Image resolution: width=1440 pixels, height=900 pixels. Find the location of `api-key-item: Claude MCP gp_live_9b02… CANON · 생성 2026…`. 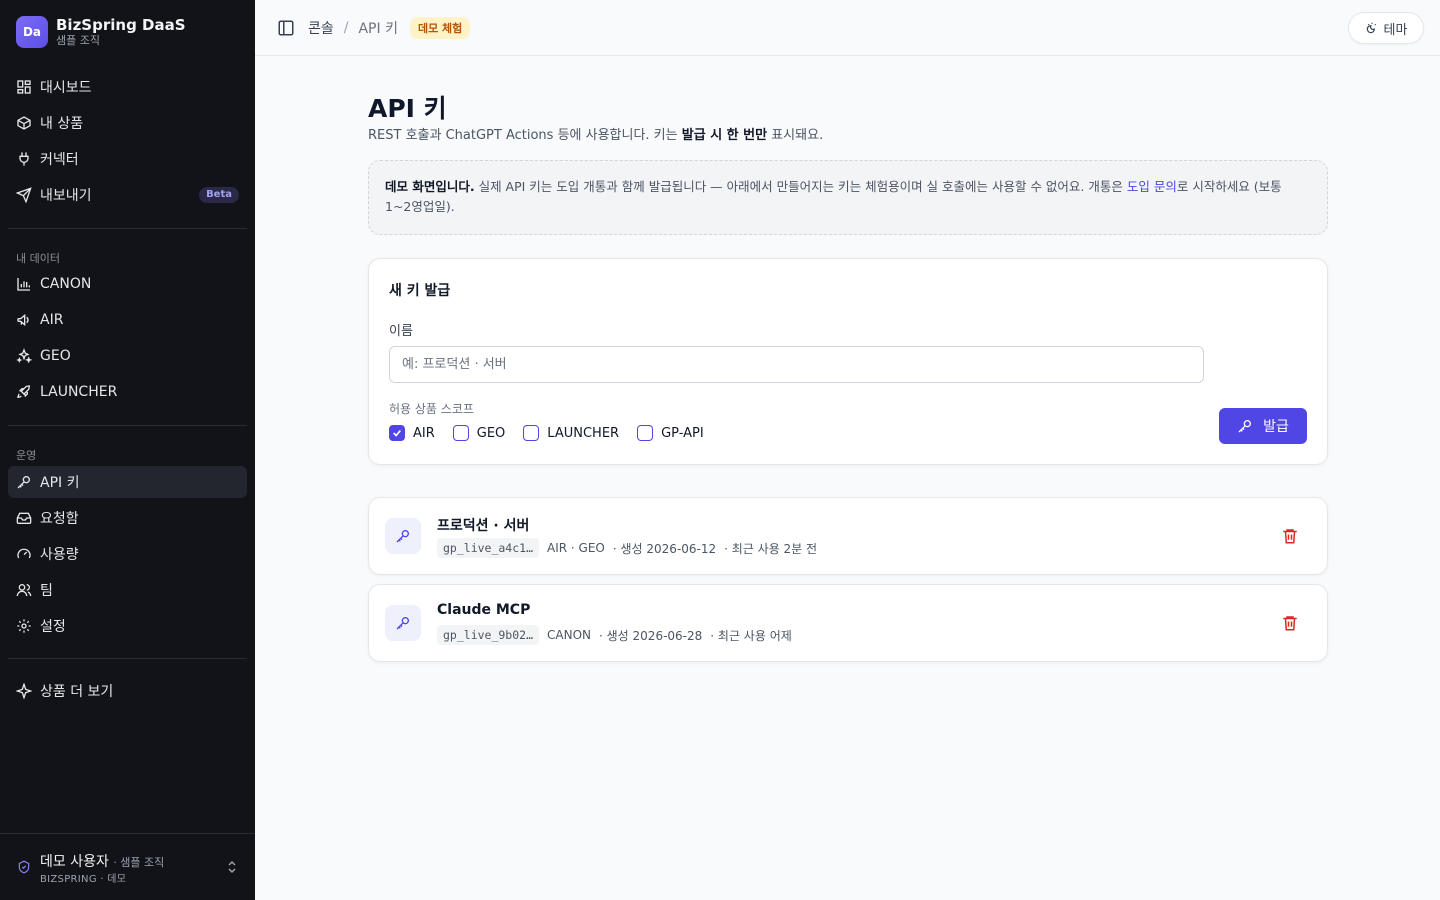

api-key-item: Claude MCP gp_live_9b02… CANON · 생성 2026… is located at coordinates (848, 623).